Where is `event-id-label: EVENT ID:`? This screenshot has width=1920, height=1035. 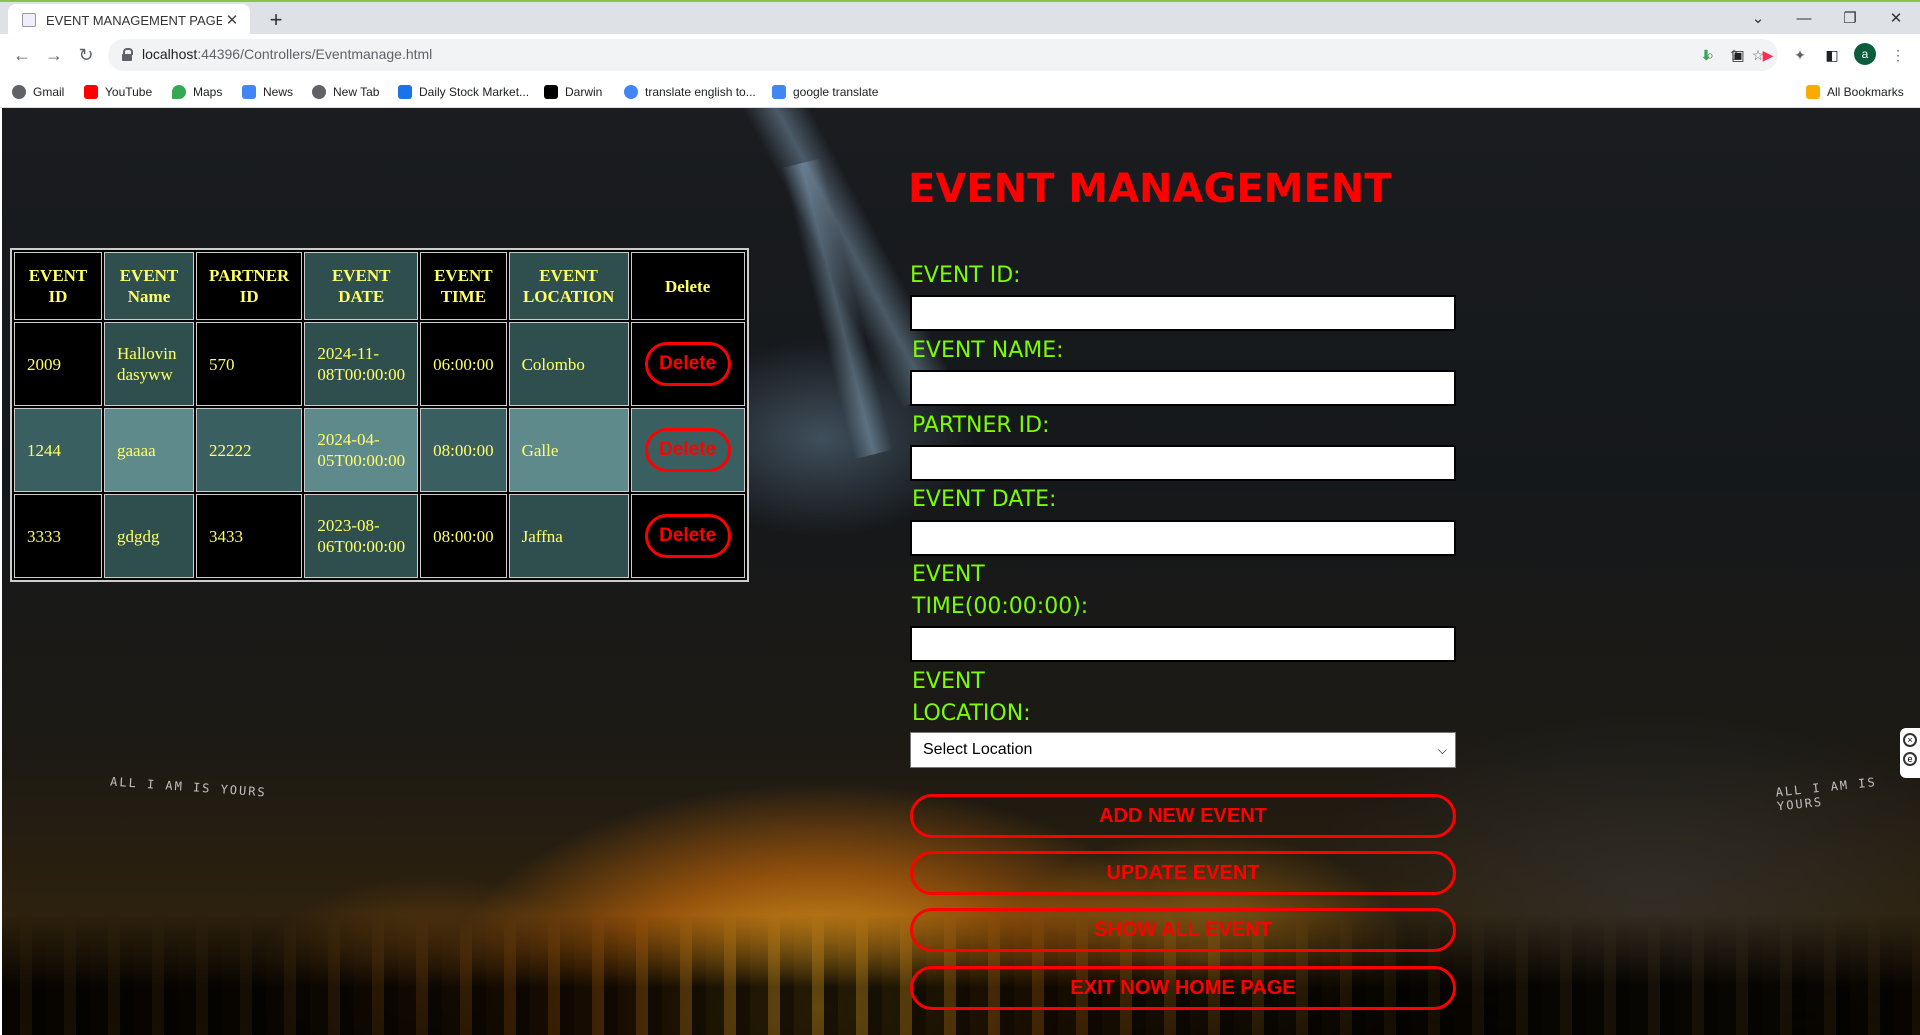 event-id-label: EVENT ID: is located at coordinates (965, 275).